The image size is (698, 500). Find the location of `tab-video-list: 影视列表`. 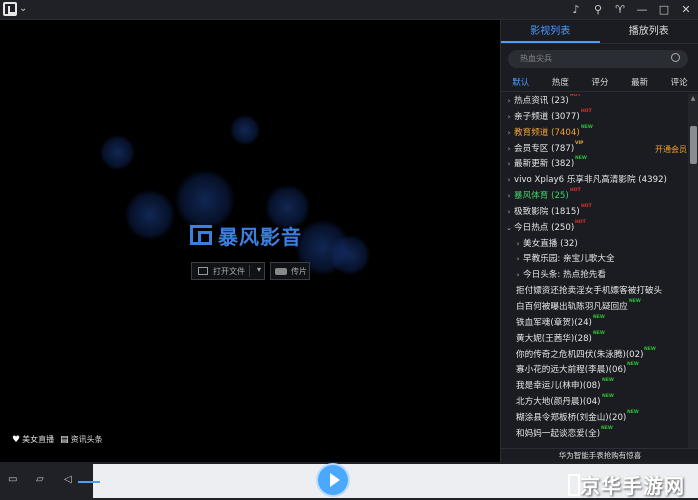

tab-video-list: 影视列表 is located at coordinates (550, 31).